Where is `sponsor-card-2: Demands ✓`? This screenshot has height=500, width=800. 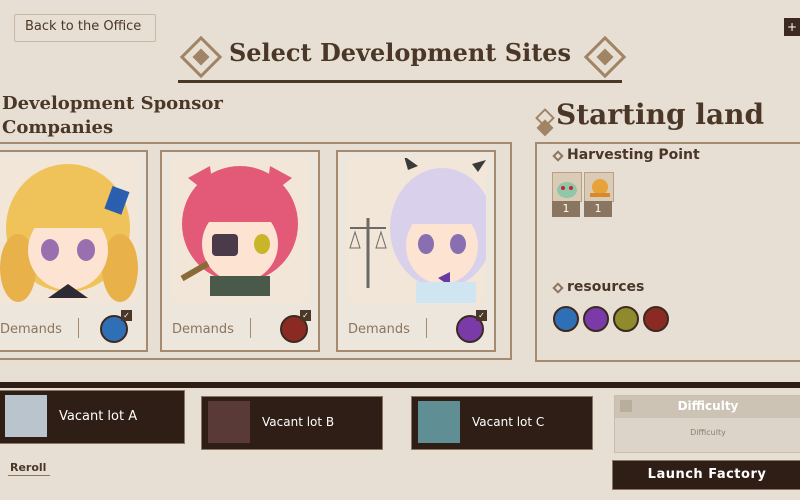
sponsor-card-2: Demands ✓ is located at coordinates (240, 251).